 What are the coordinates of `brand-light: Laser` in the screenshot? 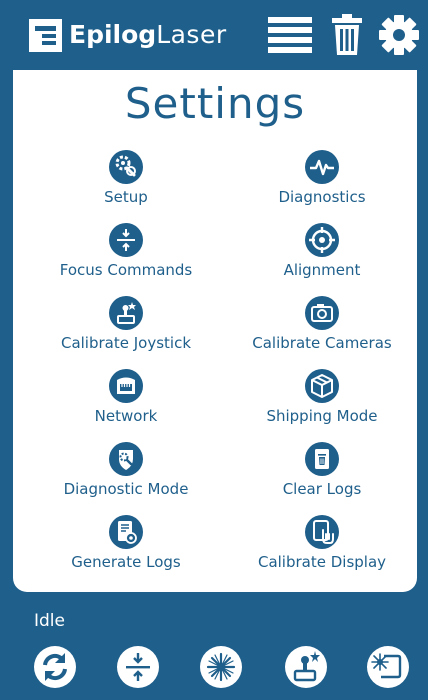 It's located at (191, 34).